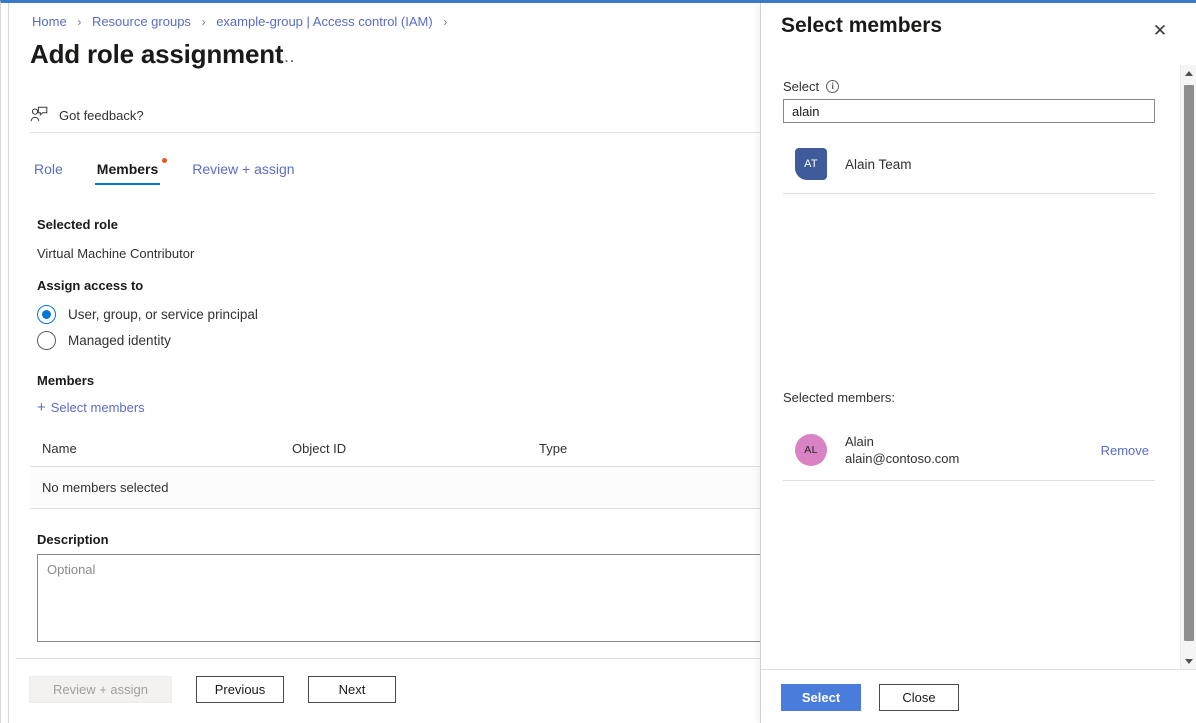  Describe the element at coordinates (49, 21) in the screenshot. I see `breadcrumb-item-home: Home` at that location.